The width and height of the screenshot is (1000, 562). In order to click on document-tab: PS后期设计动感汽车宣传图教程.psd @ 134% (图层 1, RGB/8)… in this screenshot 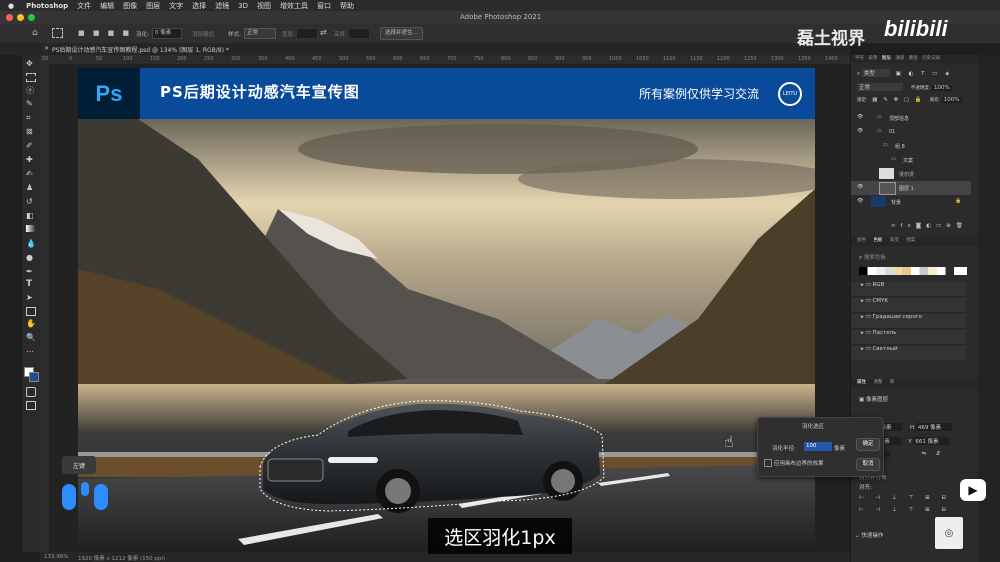, I will do `click(140, 49)`.